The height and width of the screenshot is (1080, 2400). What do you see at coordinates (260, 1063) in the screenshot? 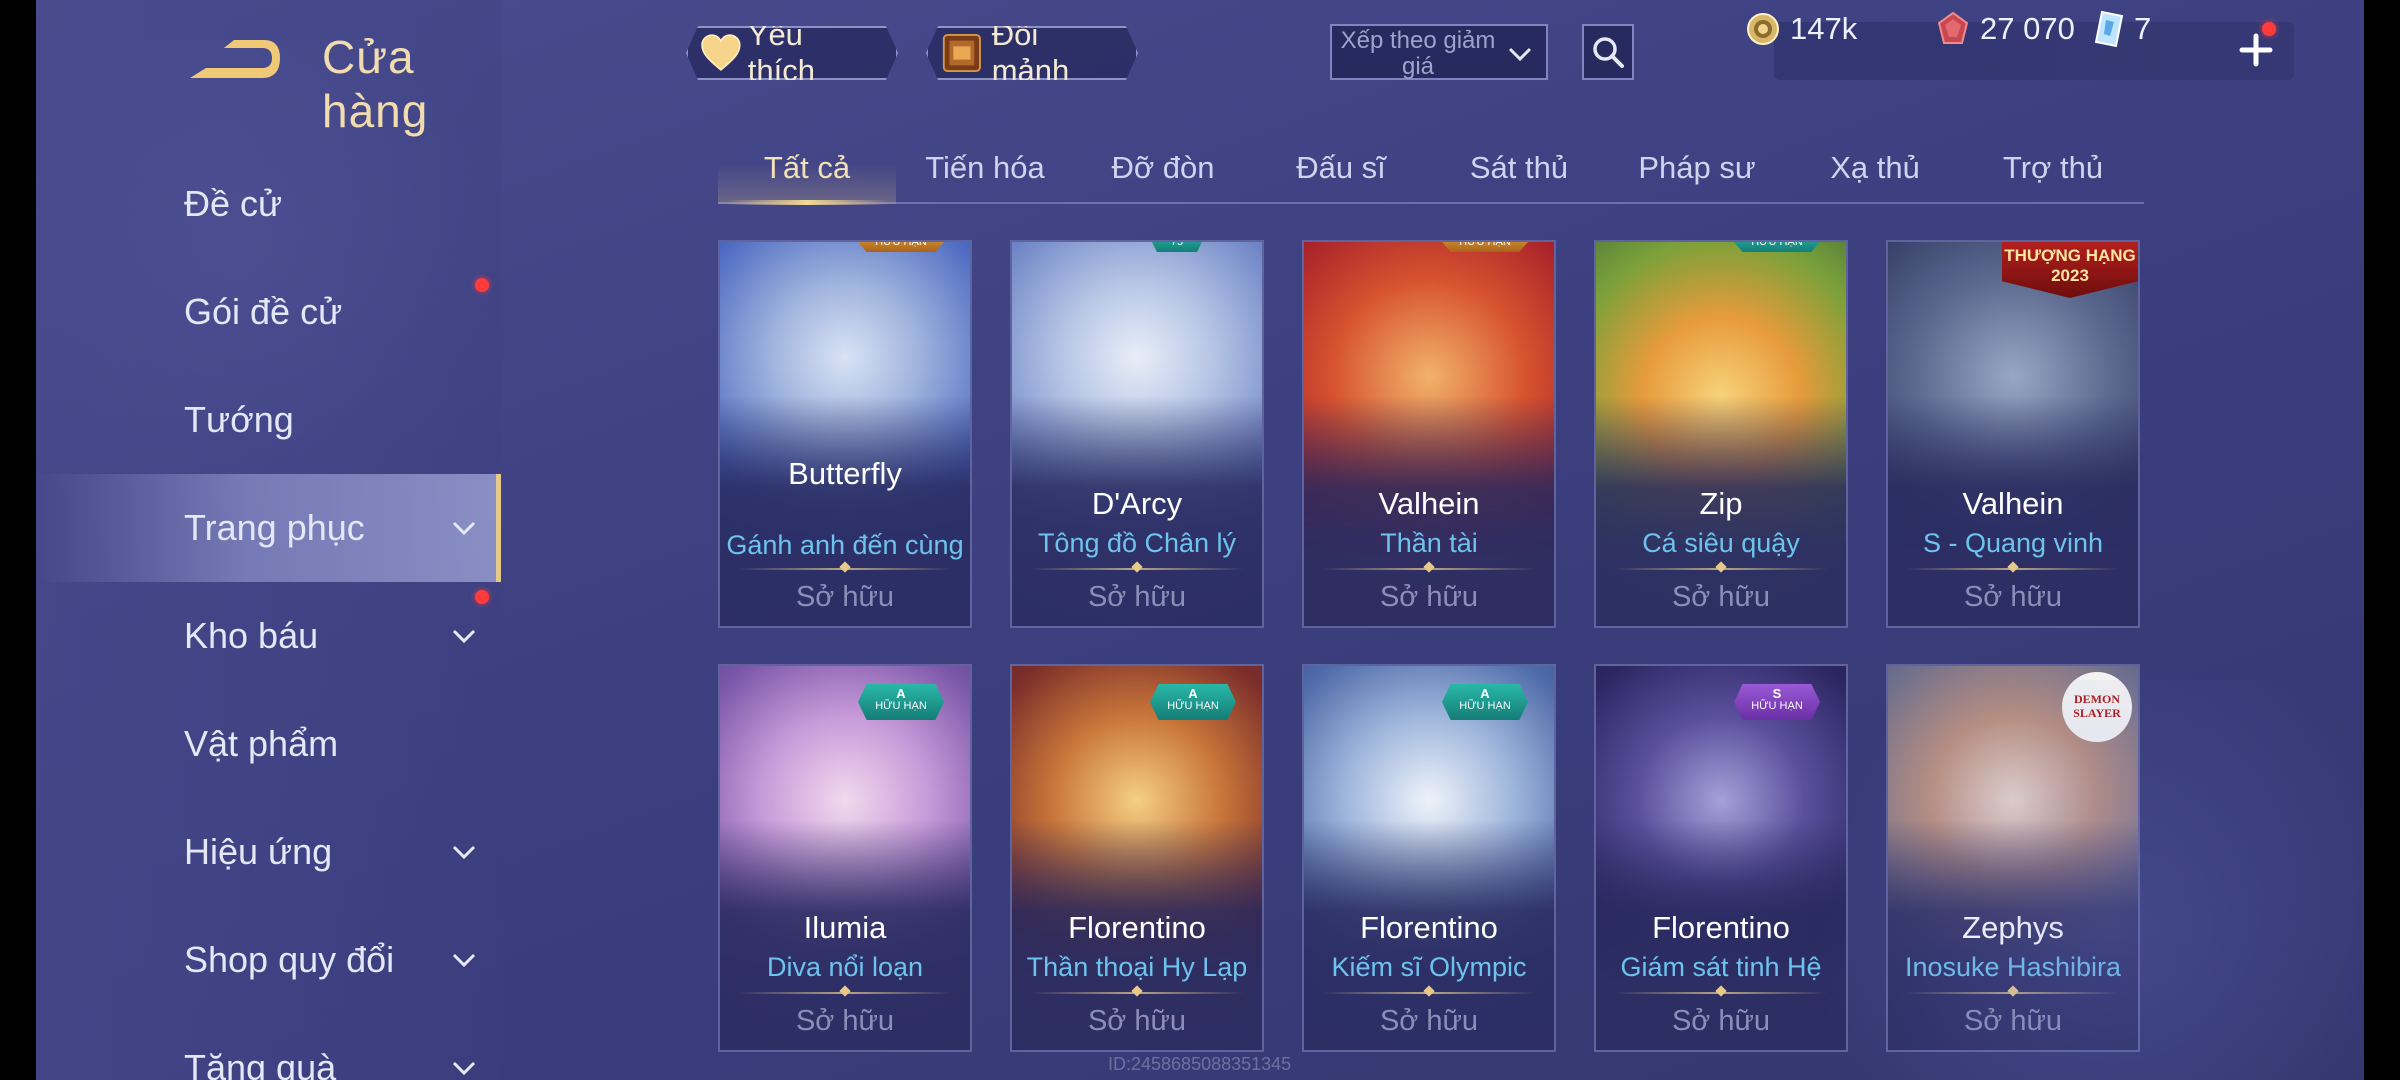
I see `sidebar-item-label: Tặng quà` at bounding box center [260, 1063].